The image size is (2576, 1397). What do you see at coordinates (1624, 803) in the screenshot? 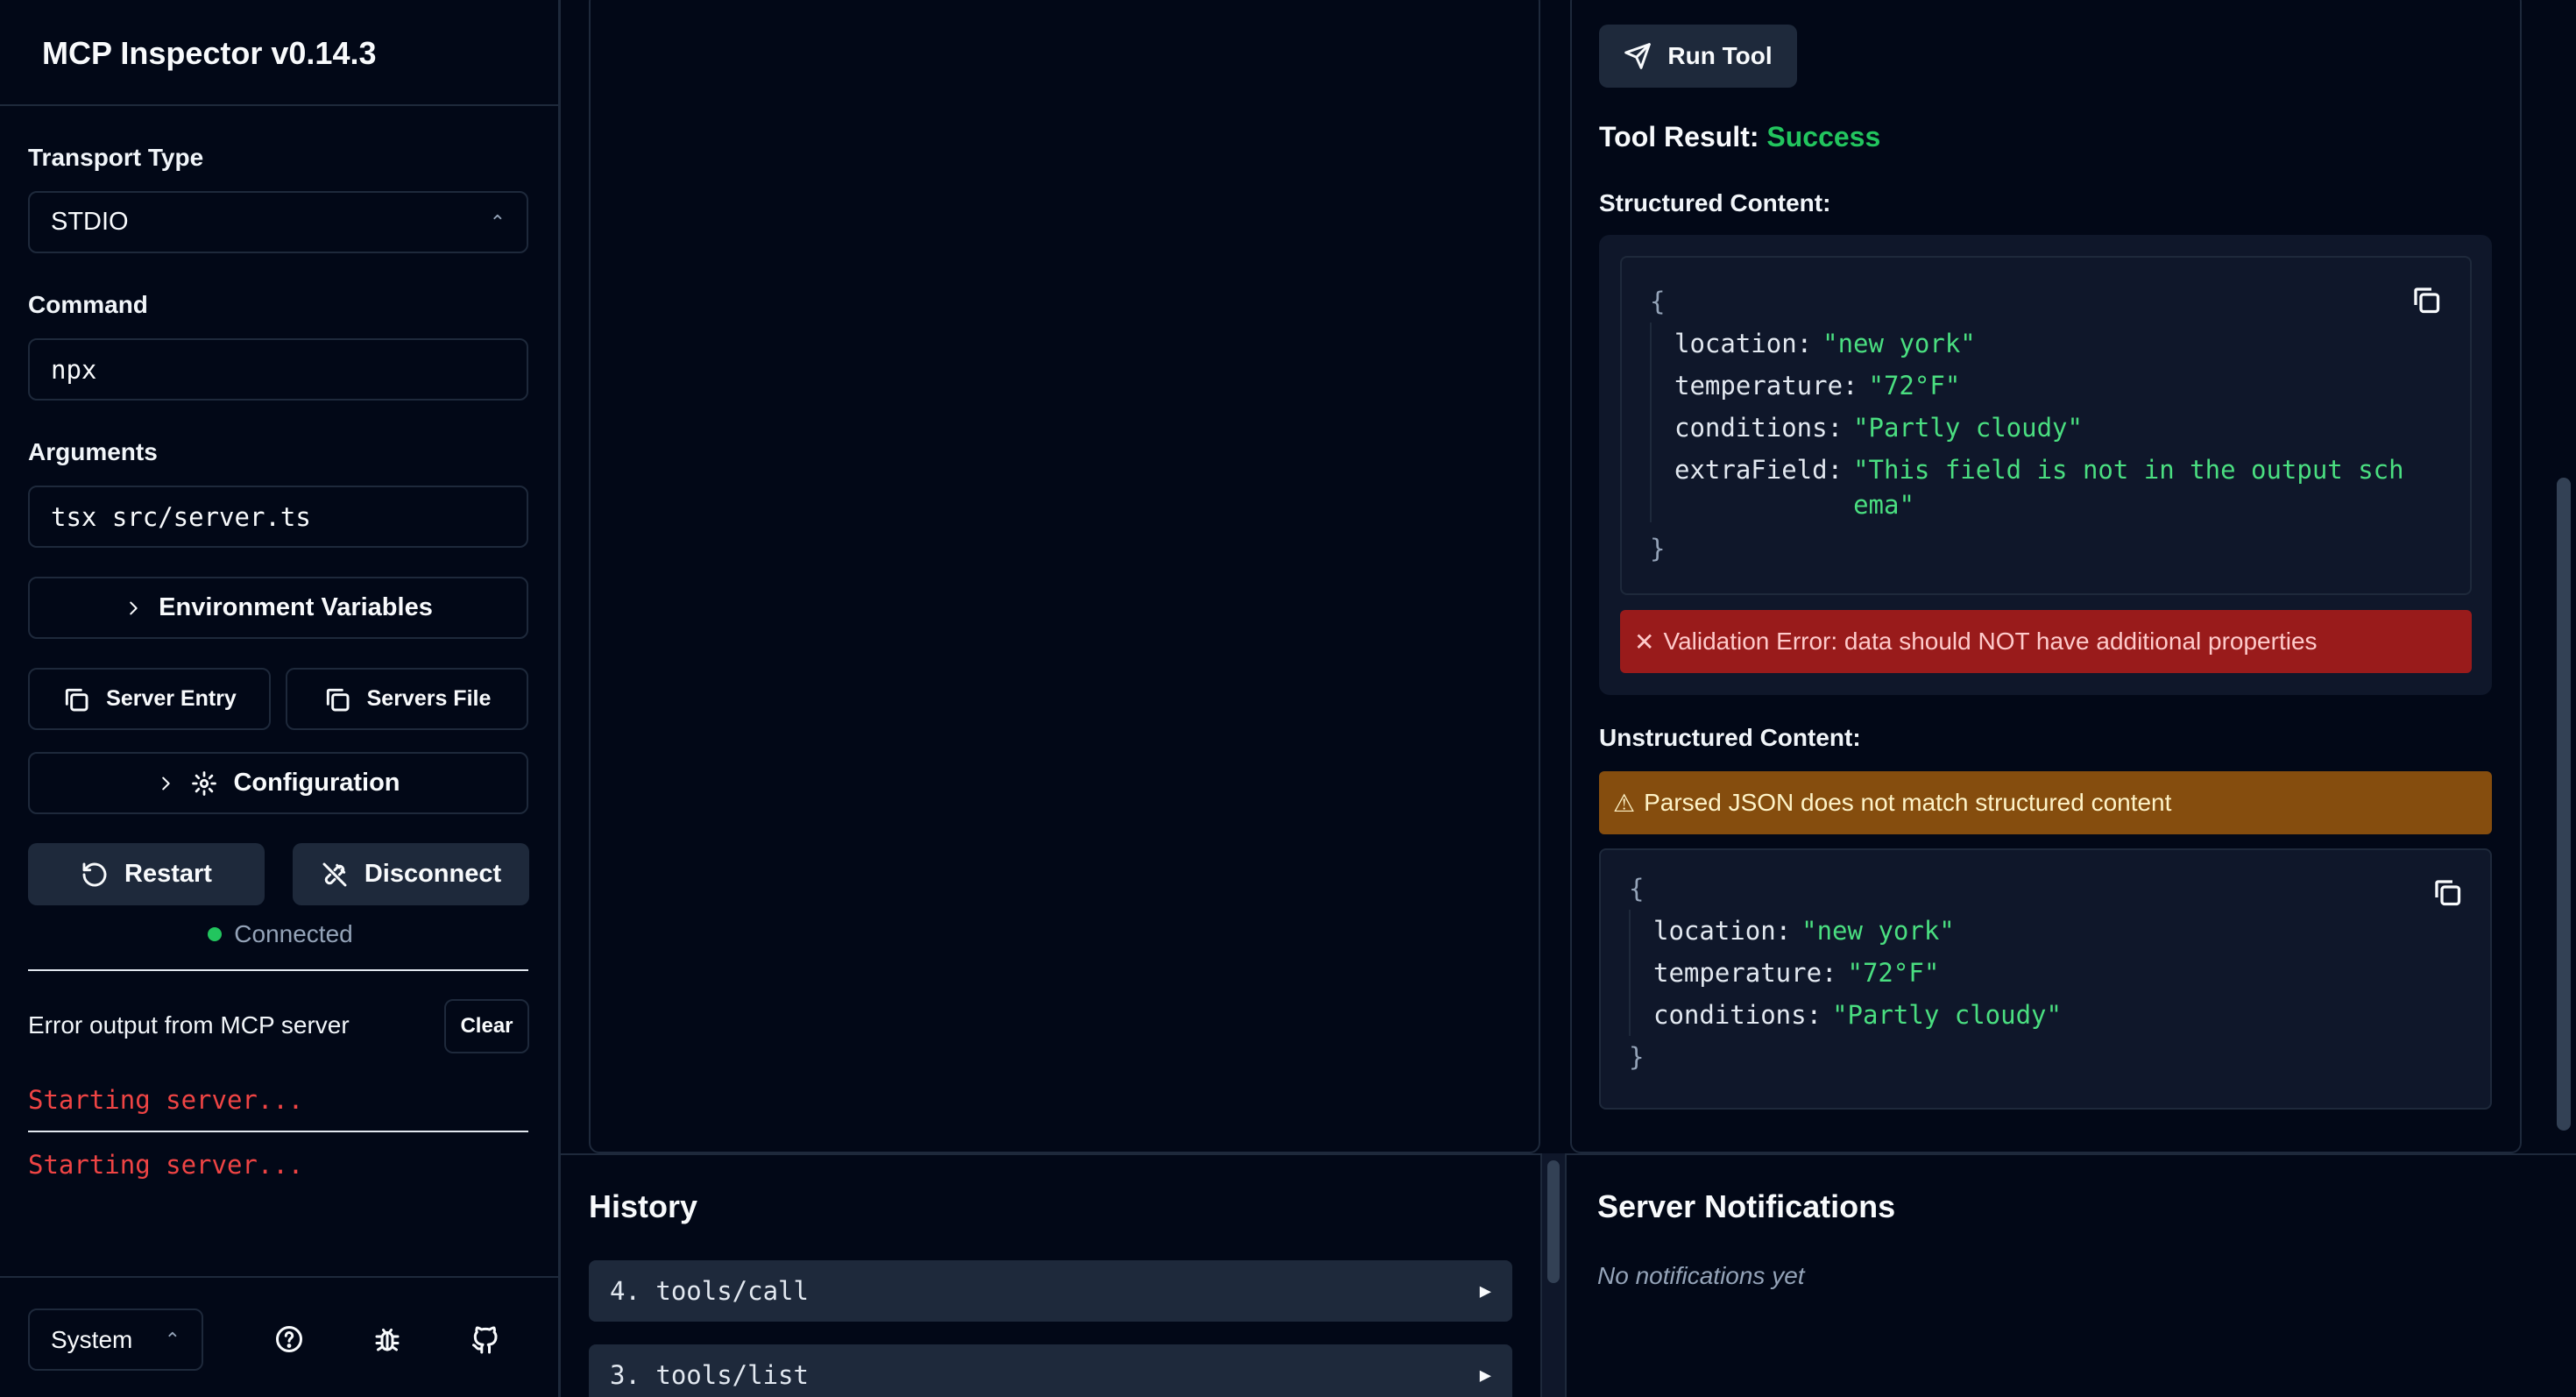
I see `warning-triangle-icon: ⚠` at bounding box center [1624, 803].